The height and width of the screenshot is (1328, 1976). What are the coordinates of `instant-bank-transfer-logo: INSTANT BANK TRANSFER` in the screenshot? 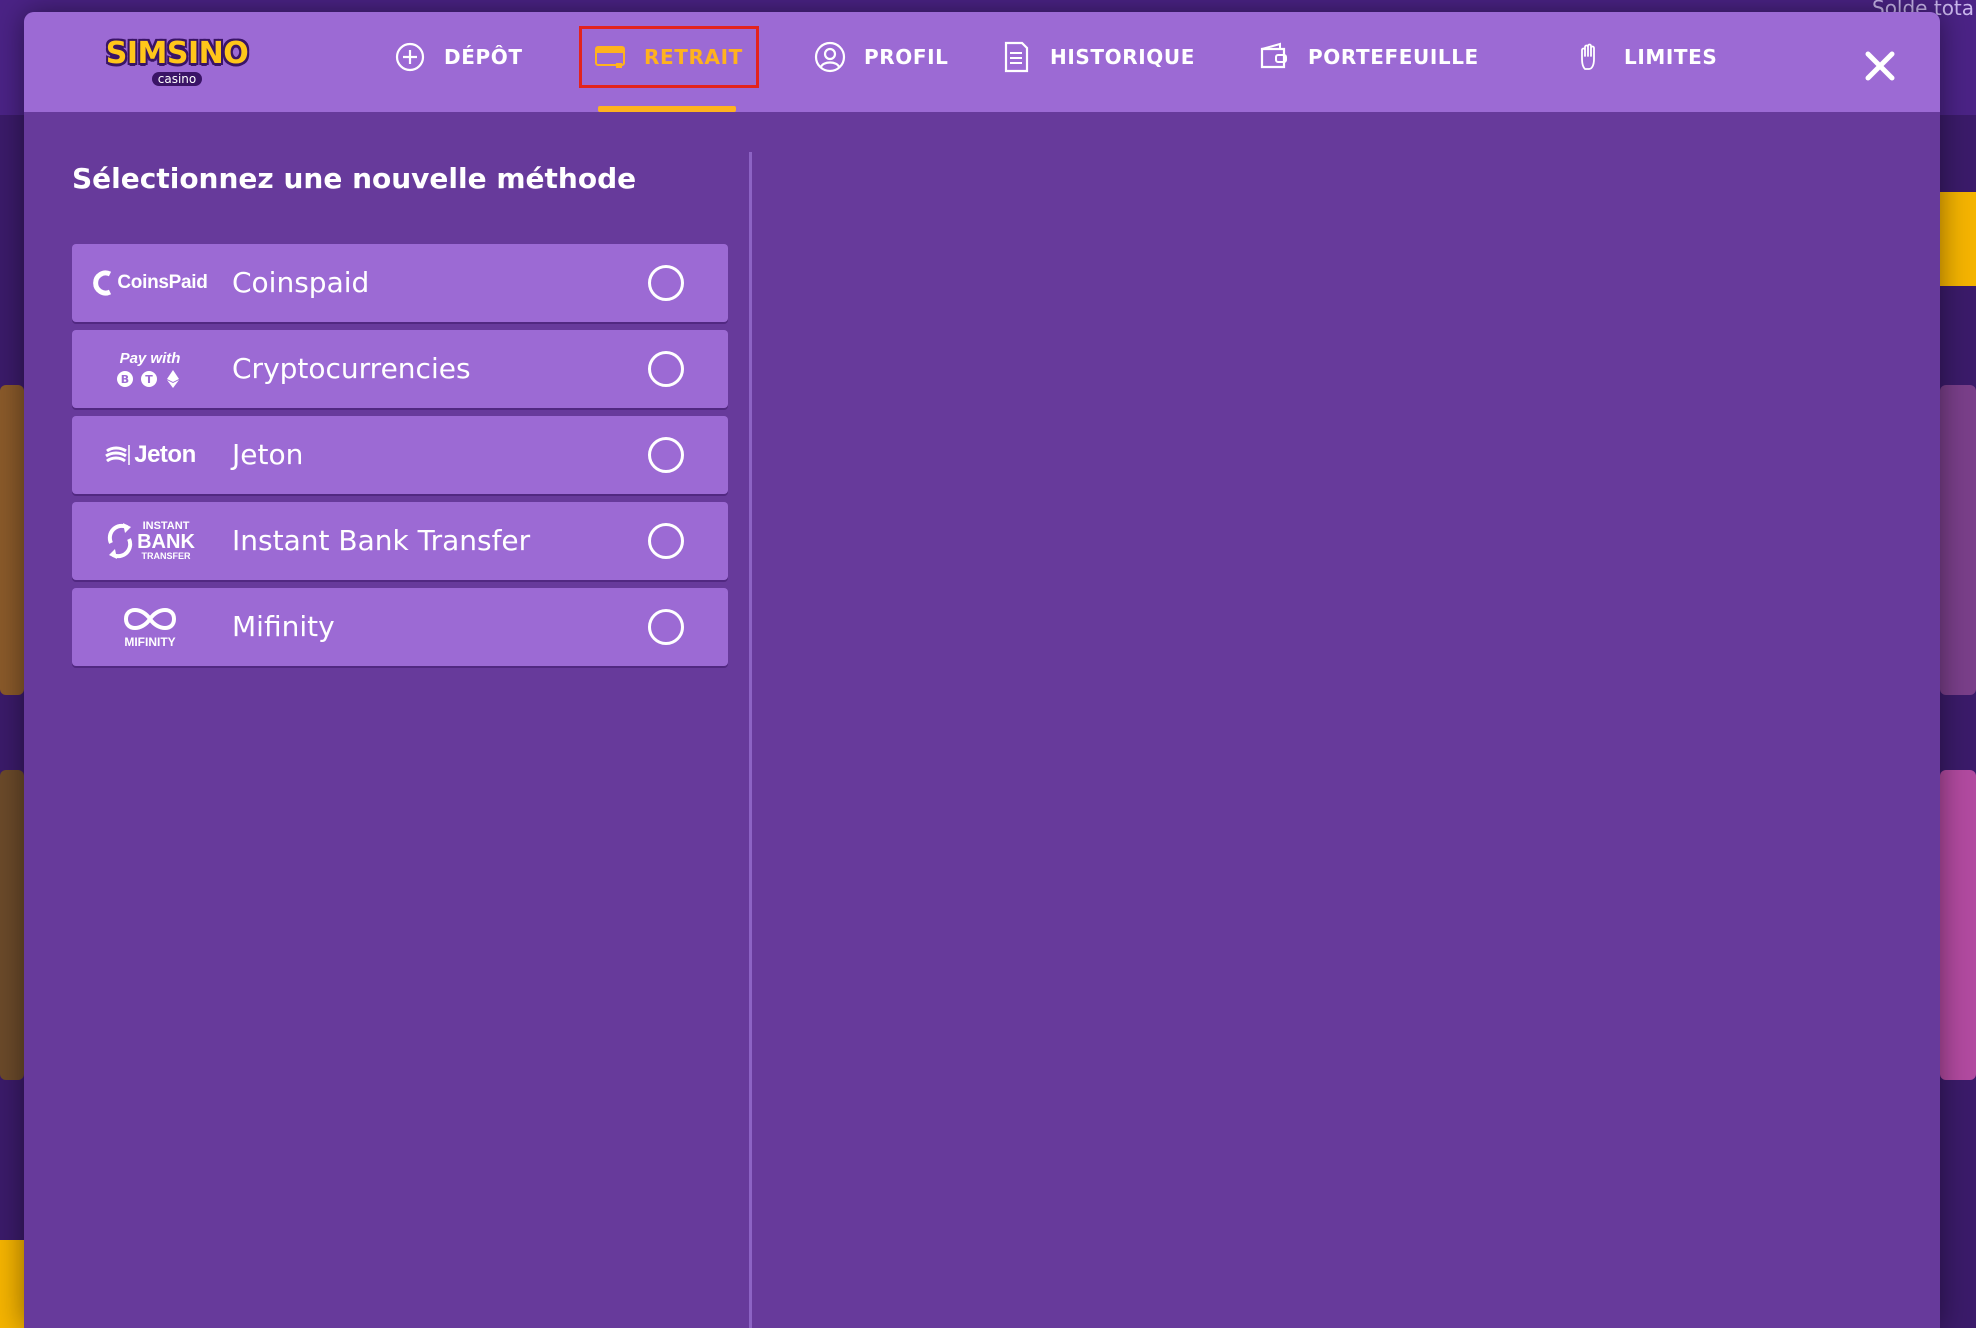 It's located at (150, 541).